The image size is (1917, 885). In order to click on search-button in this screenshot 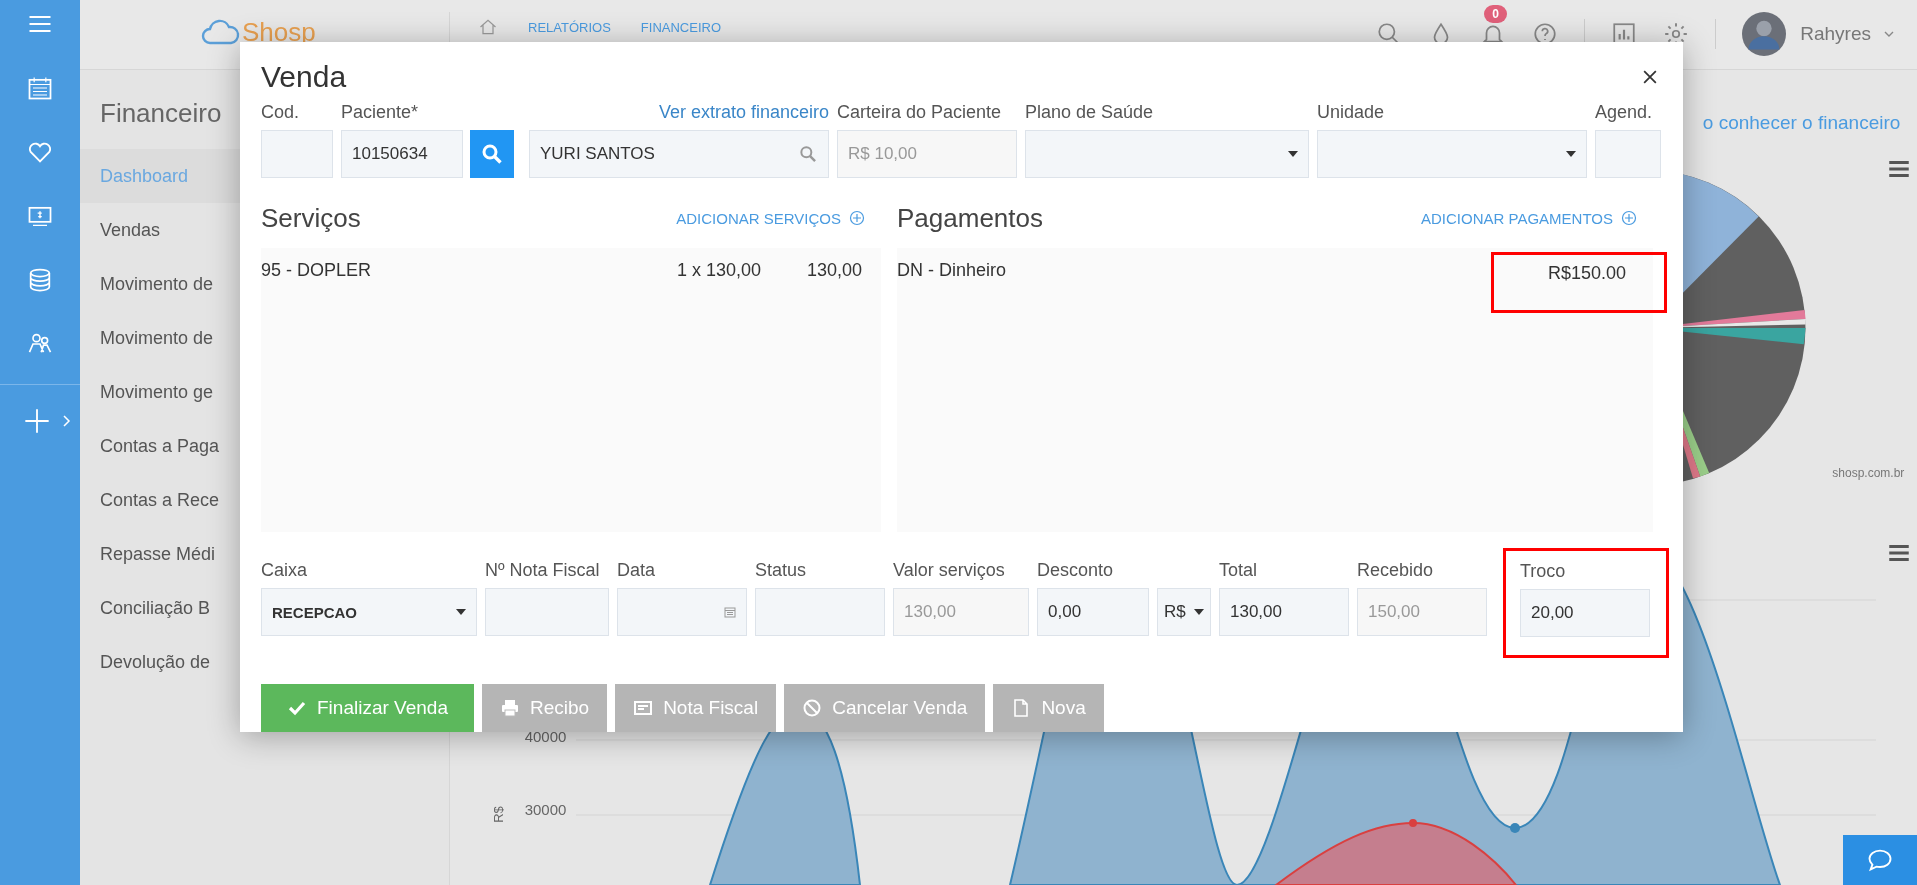, I will do `click(492, 154)`.